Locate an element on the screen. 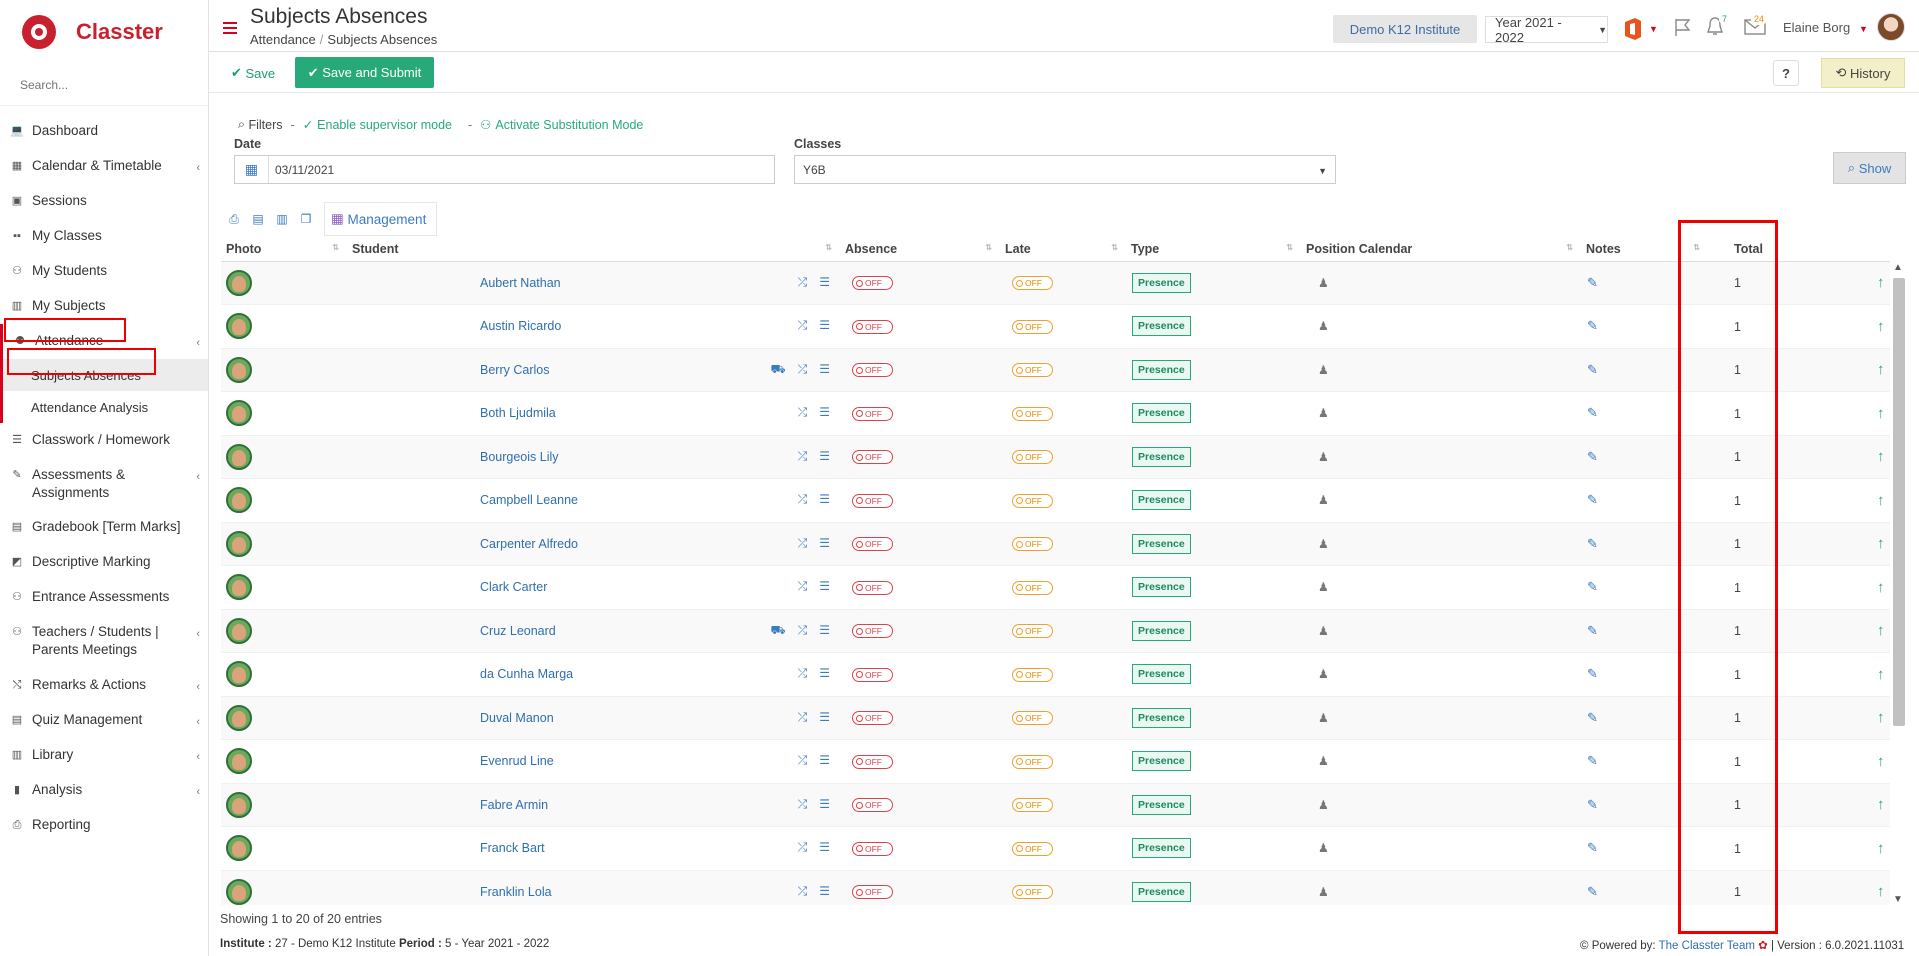 The height and width of the screenshot is (956, 1919). sidebar-item-quiz-management: ▤ Quiz Management ‹ is located at coordinates (104, 720).